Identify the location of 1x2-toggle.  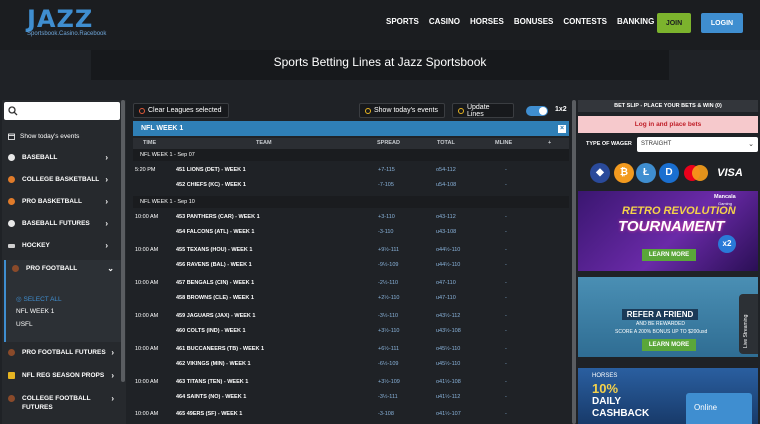
(537, 111).